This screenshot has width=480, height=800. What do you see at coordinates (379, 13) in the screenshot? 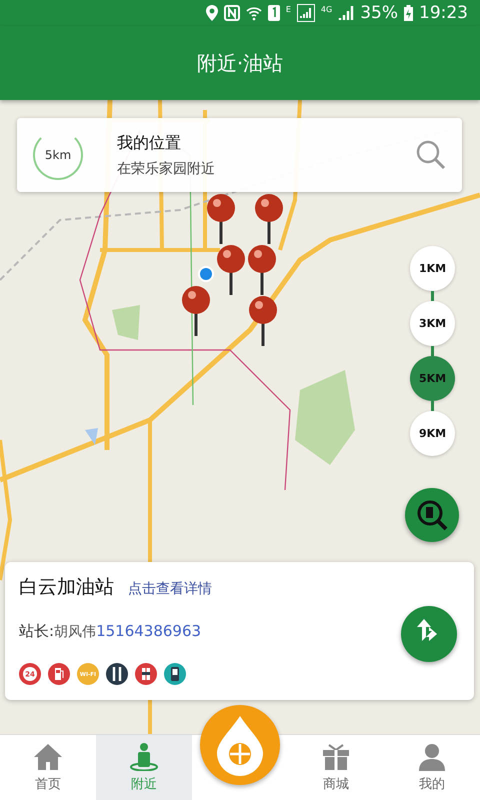
I see `battery-level: 35%` at bounding box center [379, 13].